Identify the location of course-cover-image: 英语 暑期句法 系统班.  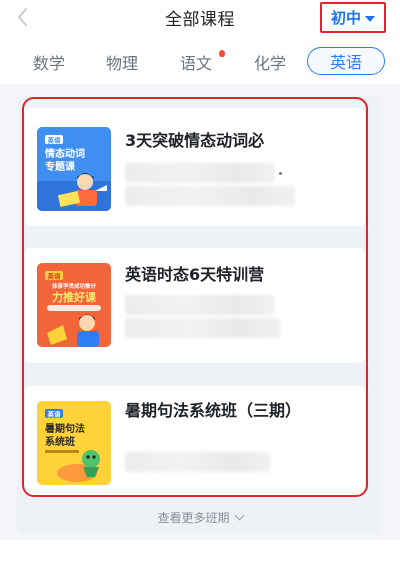
(74, 443).